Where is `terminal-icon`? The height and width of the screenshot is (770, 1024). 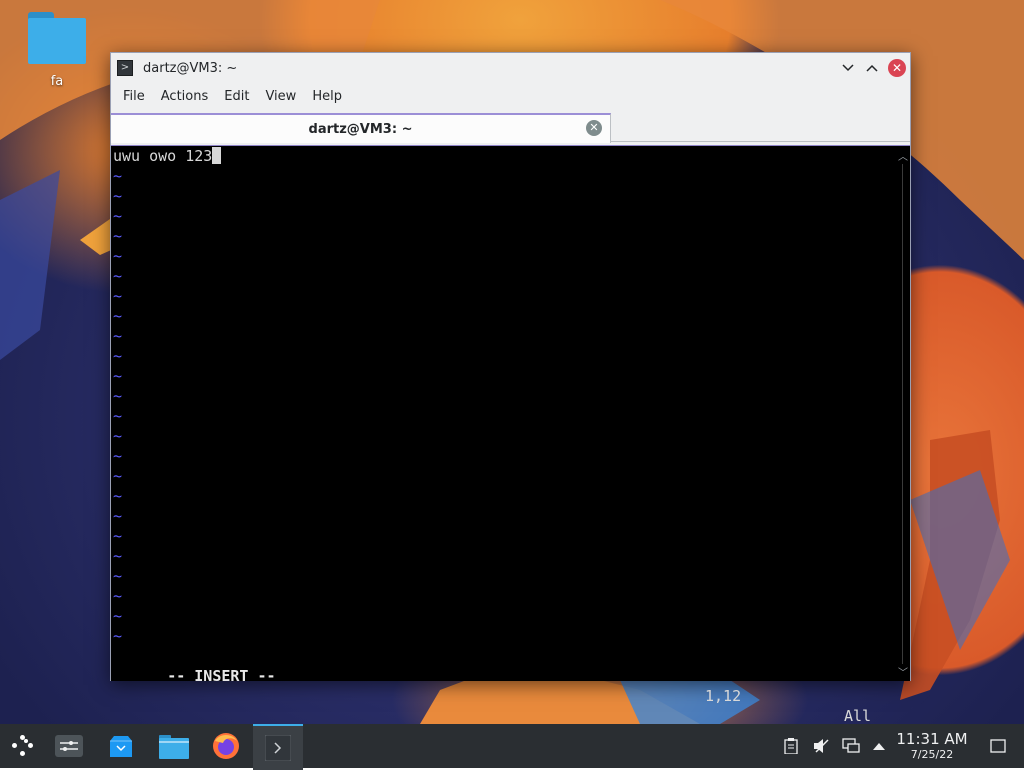 terminal-icon is located at coordinates (278, 748).